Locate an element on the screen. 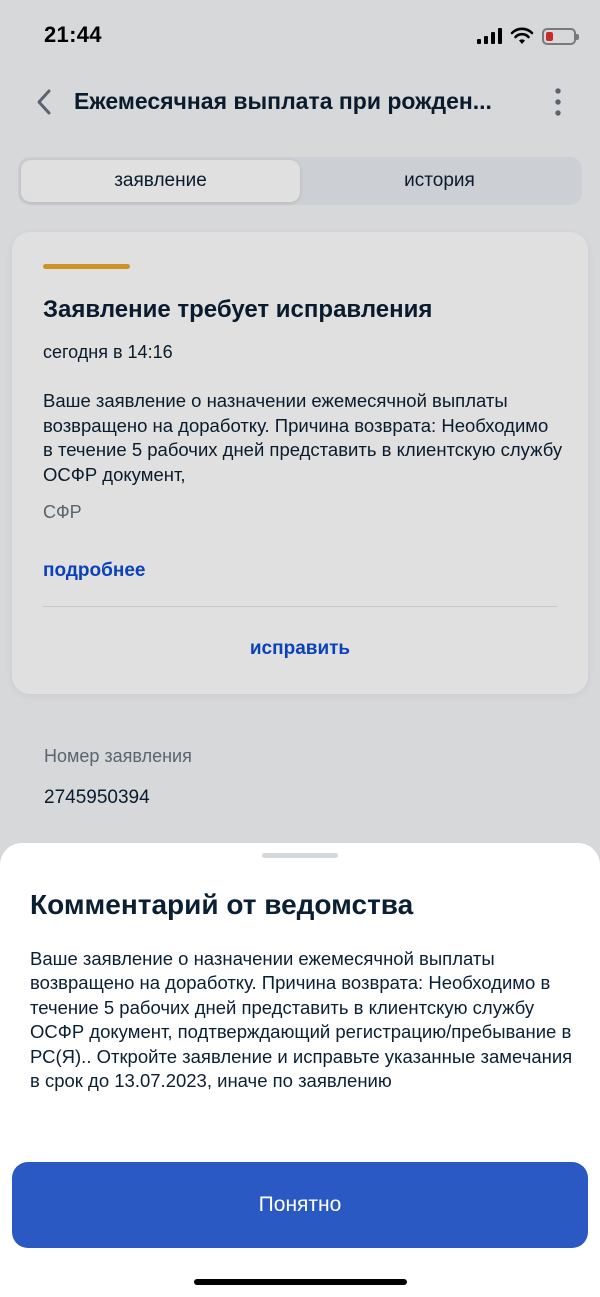 The height and width of the screenshot is (1297, 600). home-indicator is located at coordinates (300, 1282).